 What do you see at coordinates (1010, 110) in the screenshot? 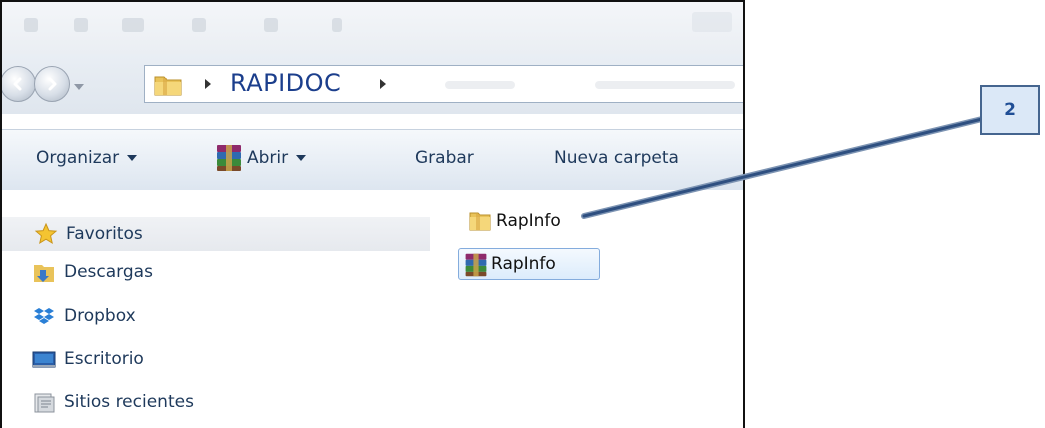
I see `callout-badge: 2` at bounding box center [1010, 110].